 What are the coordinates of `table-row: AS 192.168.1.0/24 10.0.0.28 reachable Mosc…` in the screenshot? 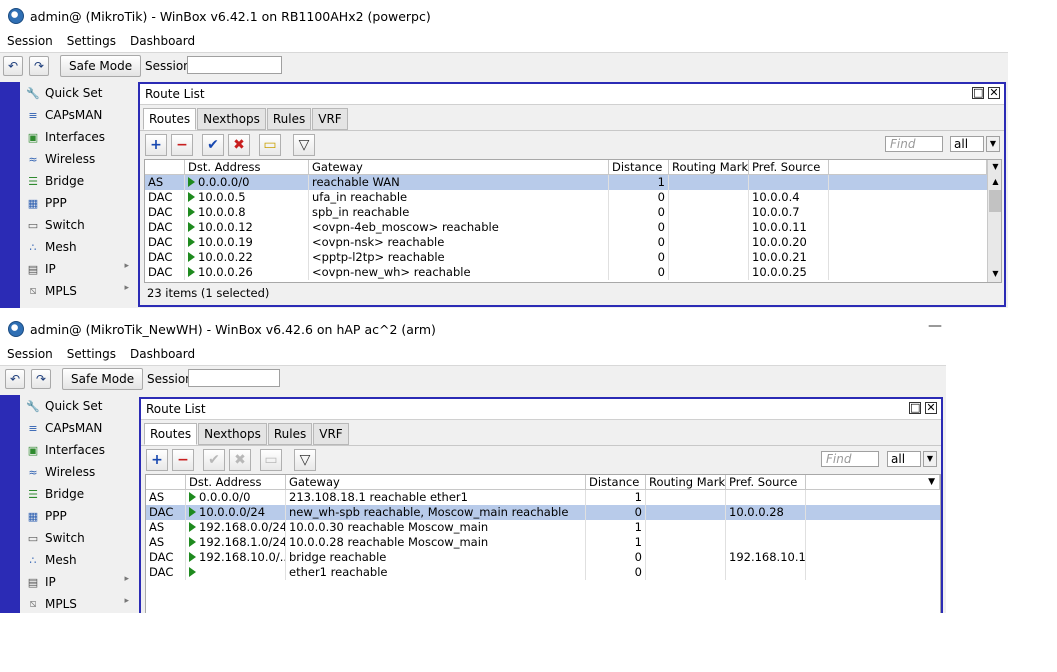 It's located at (543, 542).